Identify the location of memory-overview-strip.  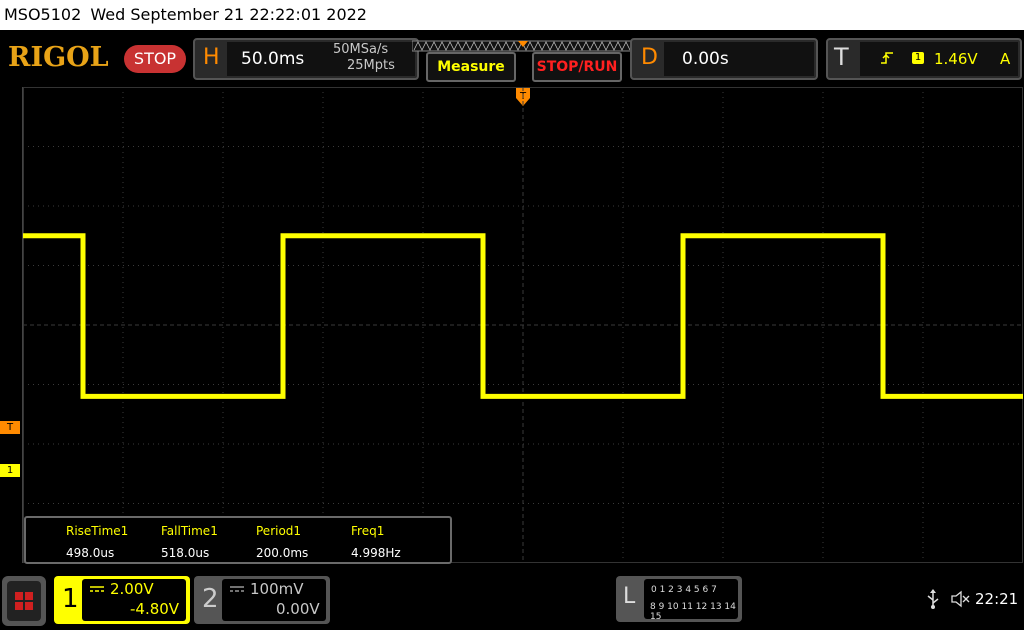
(523, 44).